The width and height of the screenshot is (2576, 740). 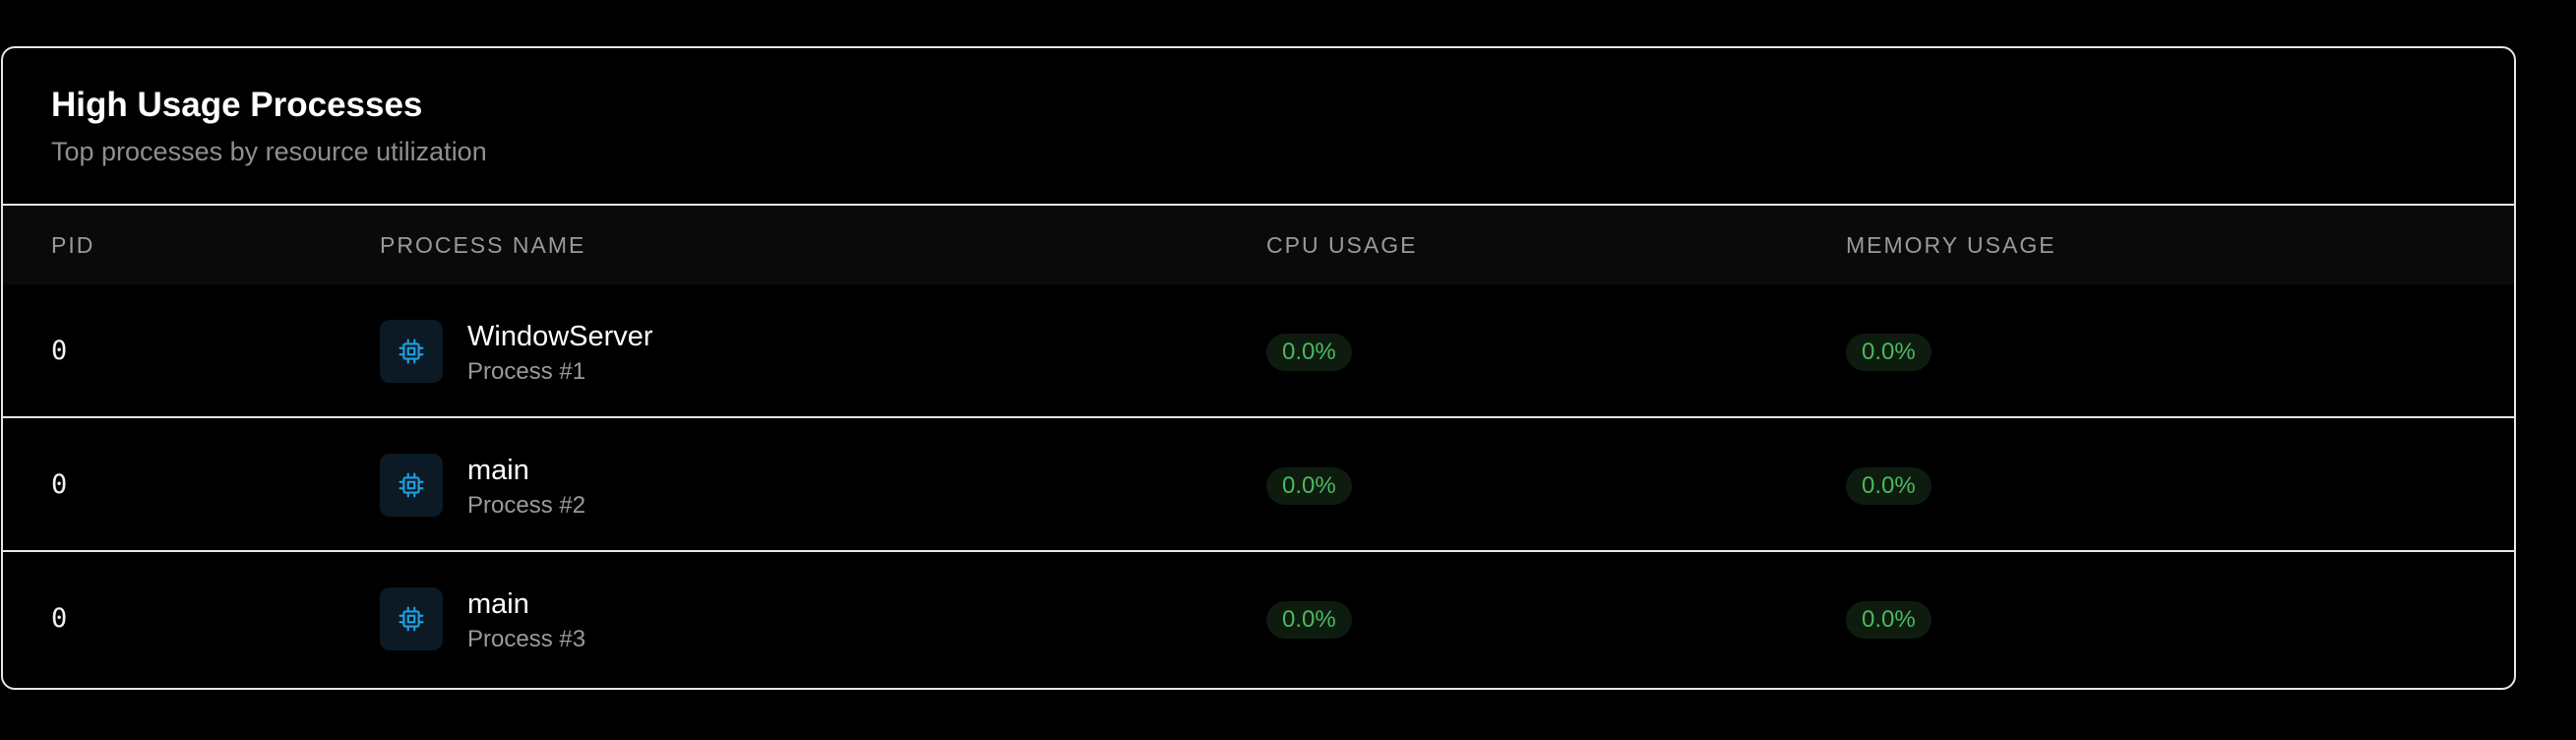 What do you see at coordinates (1341, 245) in the screenshot?
I see `column-header-cpu-usage: CPU USAGE` at bounding box center [1341, 245].